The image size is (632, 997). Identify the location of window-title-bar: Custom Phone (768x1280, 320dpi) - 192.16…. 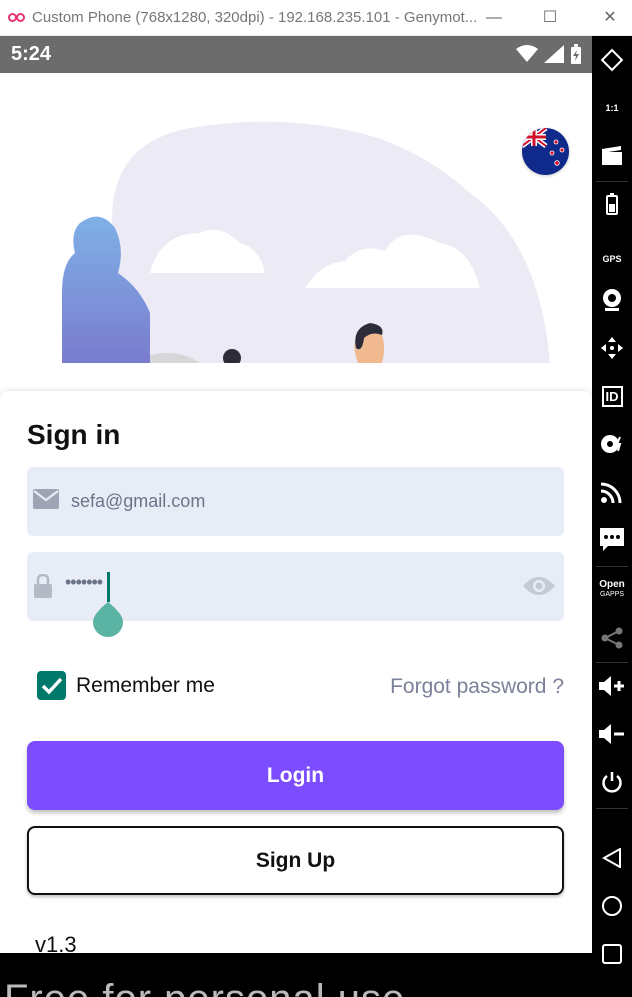
(316, 18).